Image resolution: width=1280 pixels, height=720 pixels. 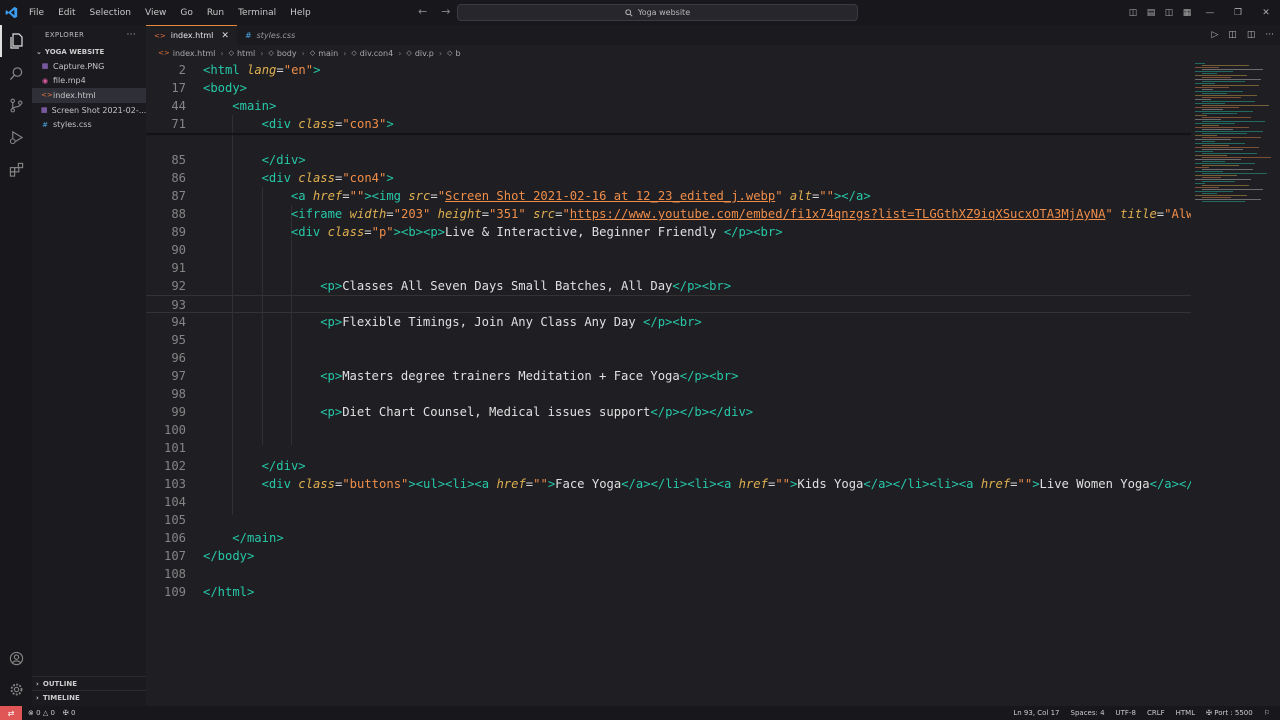 What do you see at coordinates (668, 466) in the screenshot?
I see `code-line: 102 </div>` at bounding box center [668, 466].